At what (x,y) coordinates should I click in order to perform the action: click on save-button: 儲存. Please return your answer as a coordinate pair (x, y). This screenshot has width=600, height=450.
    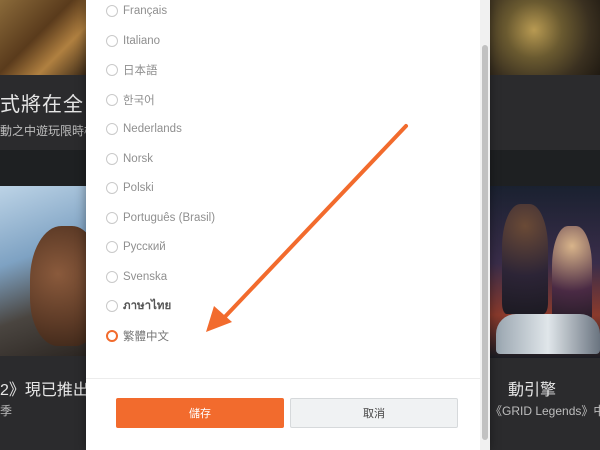
    Looking at the image, I should click on (200, 413).